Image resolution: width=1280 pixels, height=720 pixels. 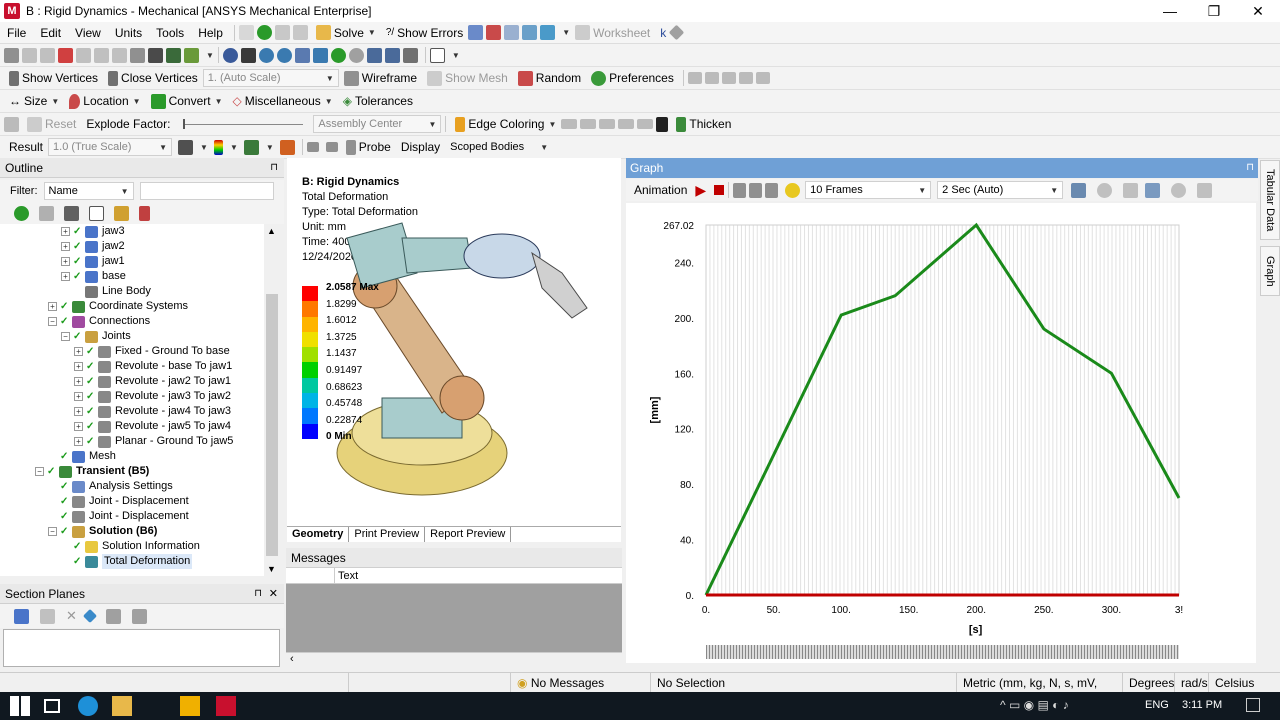 I want to click on reset-button: Reset, so click(x=51, y=124).